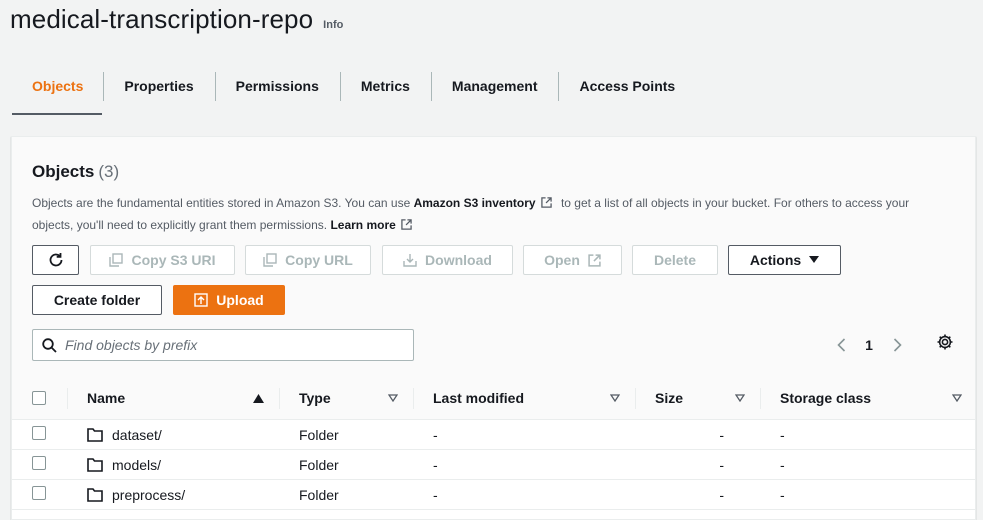 This screenshot has width=983, height=520. I want to click on copy-url-button: Copy URL, so click(308, 260).